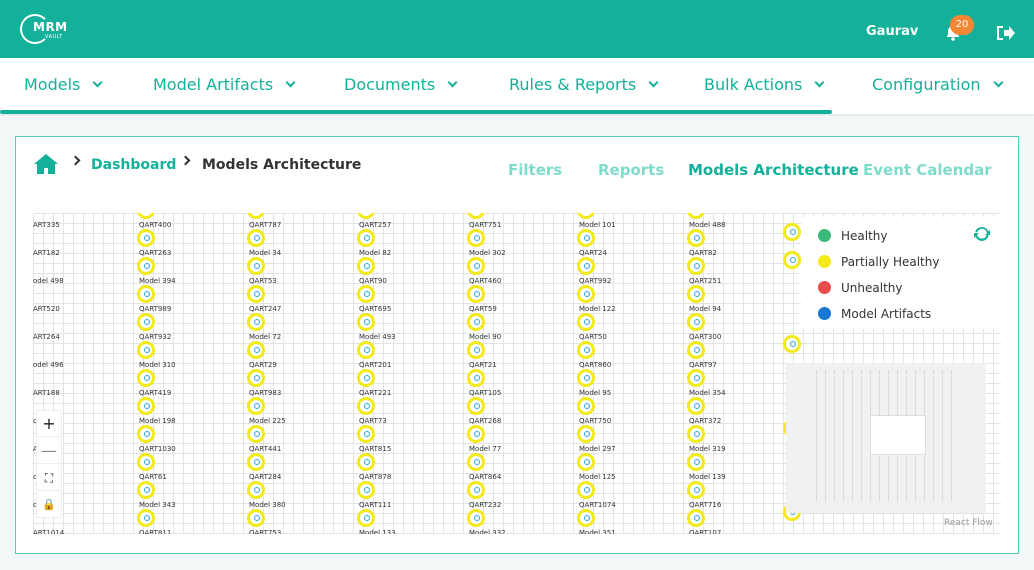 Image resolution: width=1034 pixels, height=570 pixels. What do you see at coordinates (937, 84) in the screenshot?
I see `nav-configuration: Configuration` at bounding box center [937, 84].